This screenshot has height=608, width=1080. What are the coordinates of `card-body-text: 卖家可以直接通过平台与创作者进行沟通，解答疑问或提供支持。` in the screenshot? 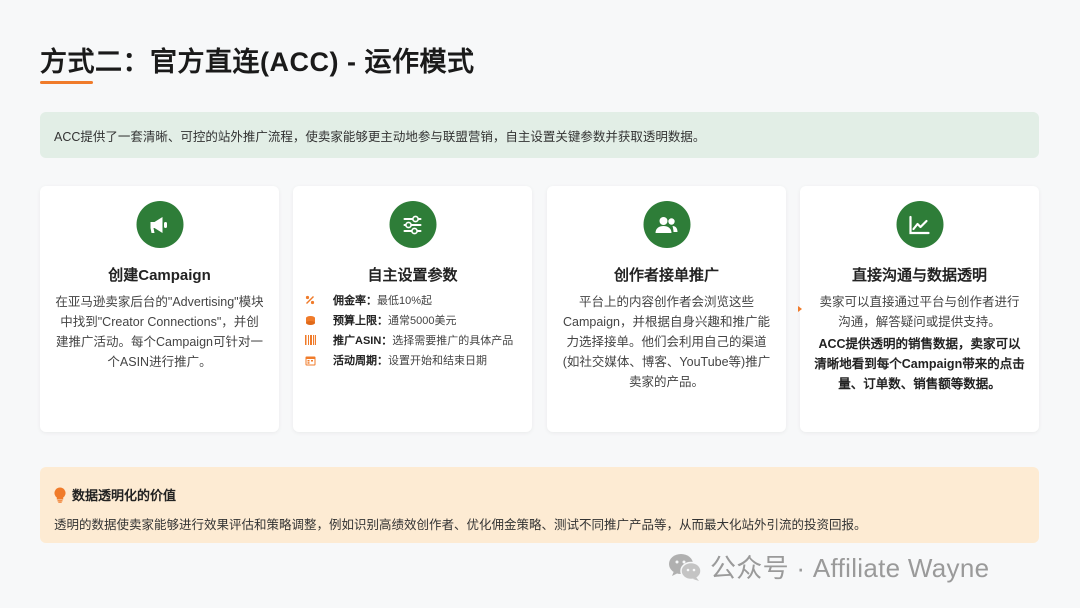 It's located at (919, 312).